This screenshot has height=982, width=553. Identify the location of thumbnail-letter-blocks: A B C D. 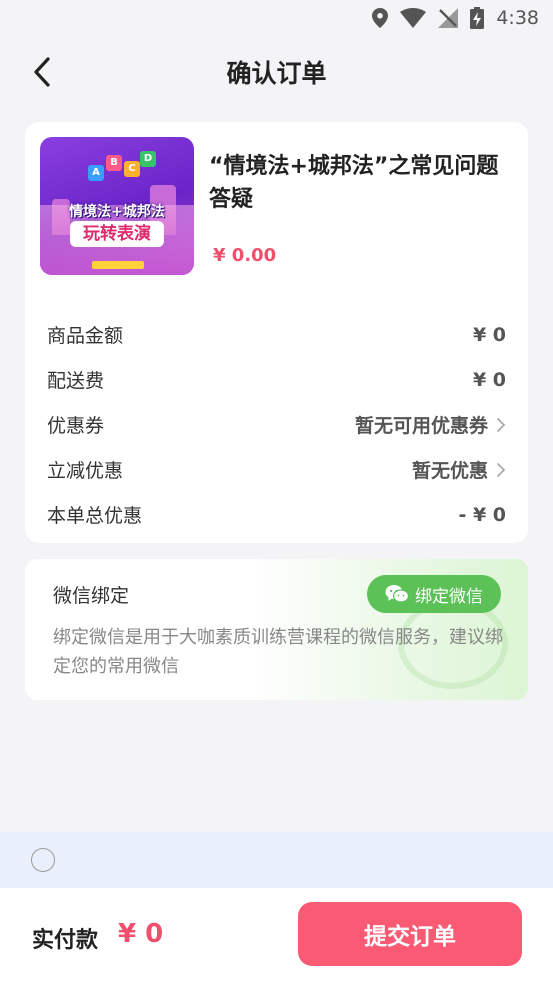
(122, 171).